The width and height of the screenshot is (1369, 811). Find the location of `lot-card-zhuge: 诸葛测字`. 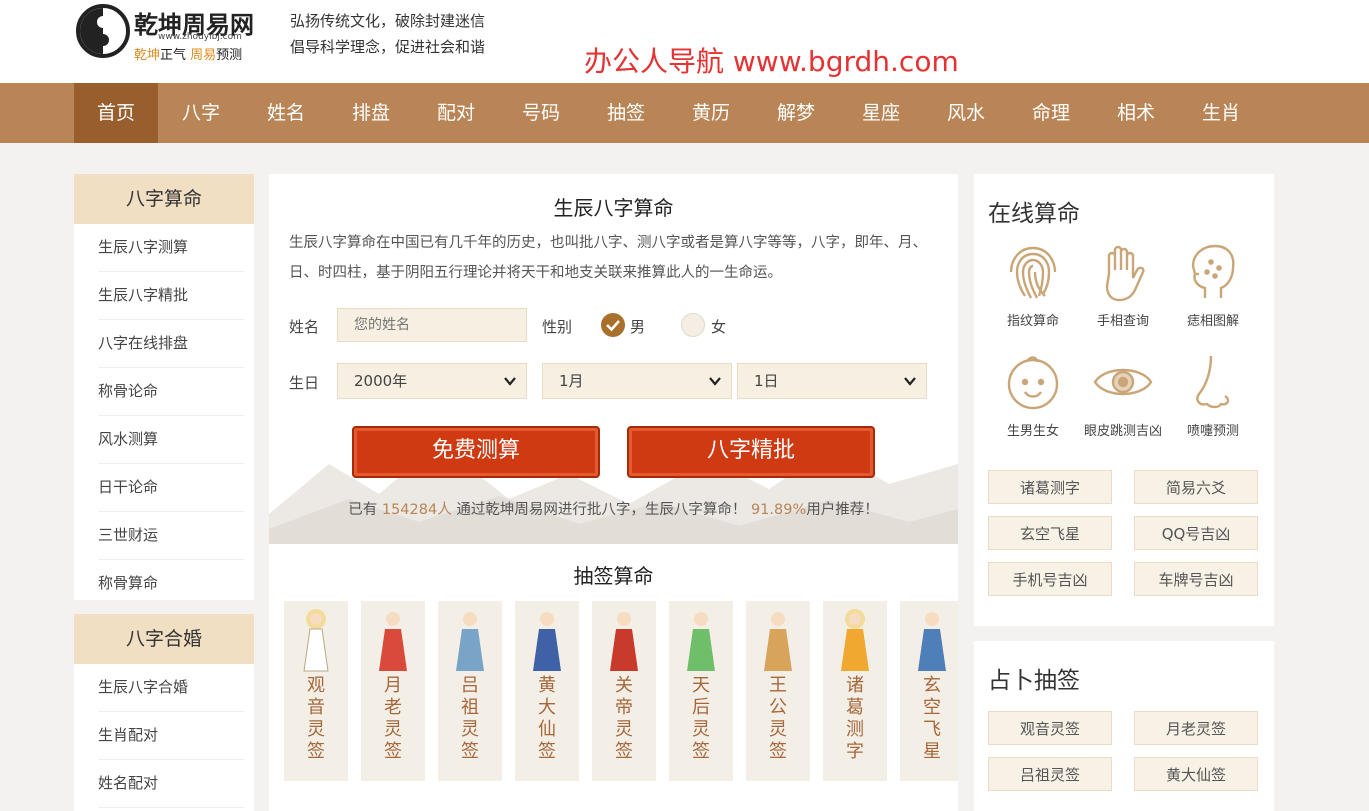

lot-card-zhuge: 诸葛测字 is located at coordinates (855, 691).